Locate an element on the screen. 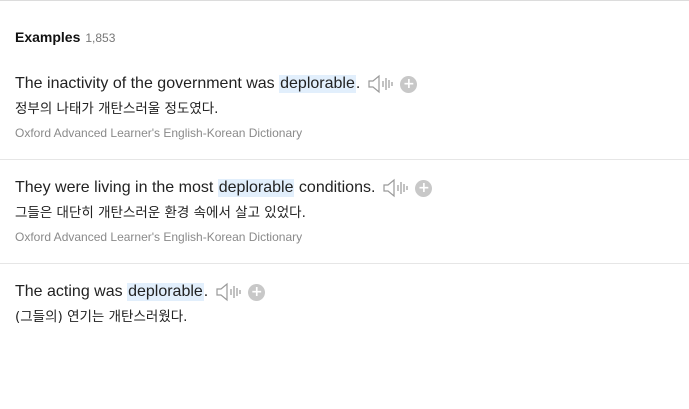 This screenshot has height=409, width=689. example-korean: (그들의) 연기는 개탄스러웠다. is located at coordinates (101, 317).